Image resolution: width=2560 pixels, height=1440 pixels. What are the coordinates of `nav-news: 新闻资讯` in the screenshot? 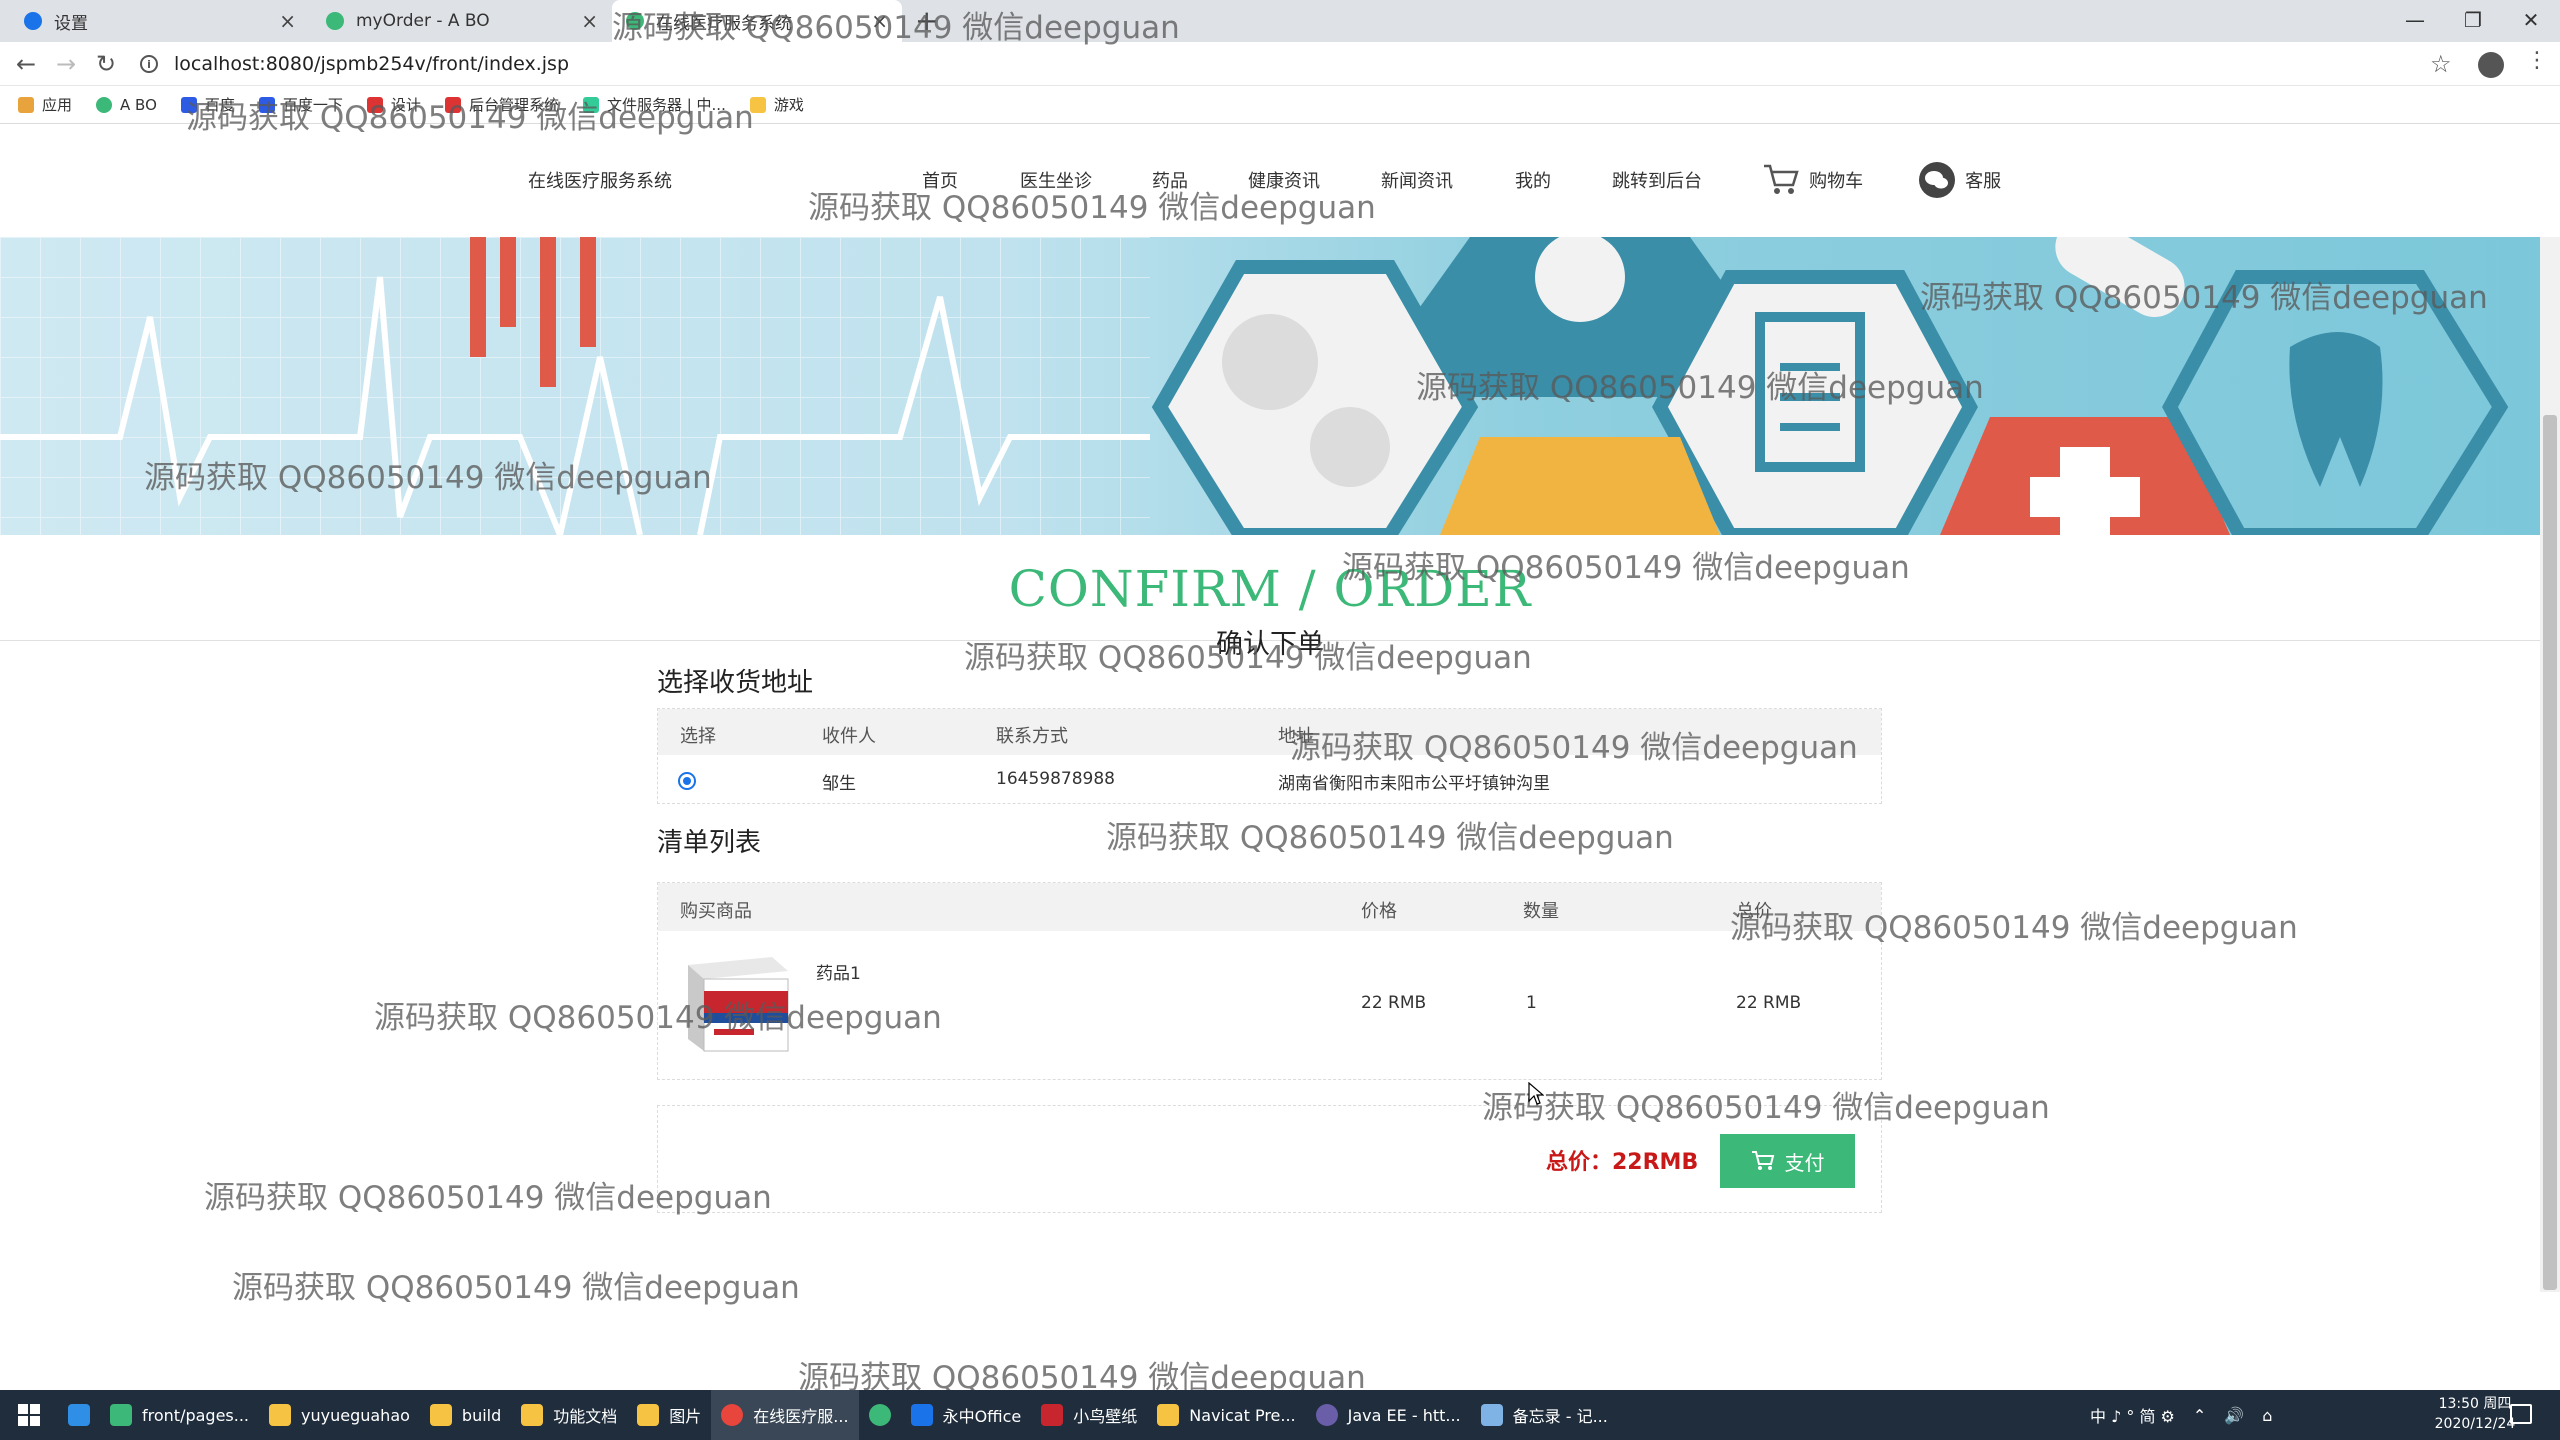 It's located at (1417, 180).